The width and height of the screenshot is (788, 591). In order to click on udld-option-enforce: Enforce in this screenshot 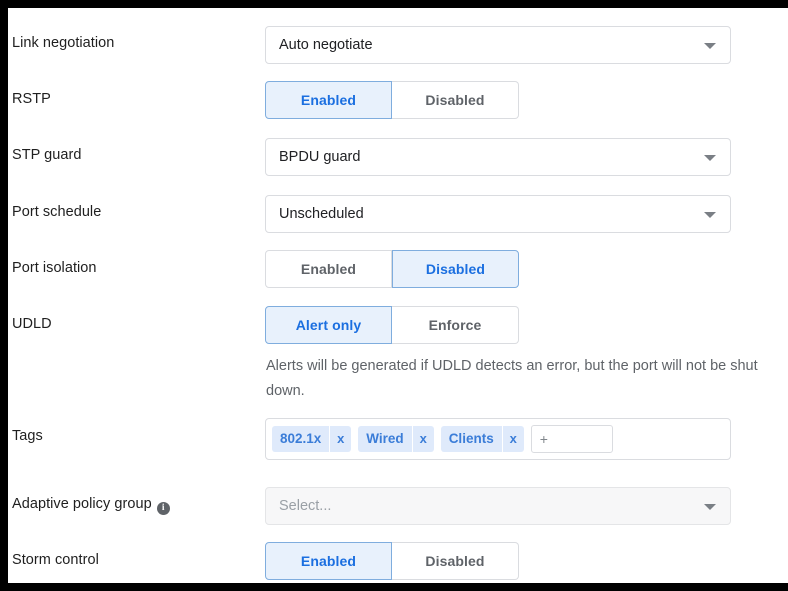, I will do `click(455, 325)`.